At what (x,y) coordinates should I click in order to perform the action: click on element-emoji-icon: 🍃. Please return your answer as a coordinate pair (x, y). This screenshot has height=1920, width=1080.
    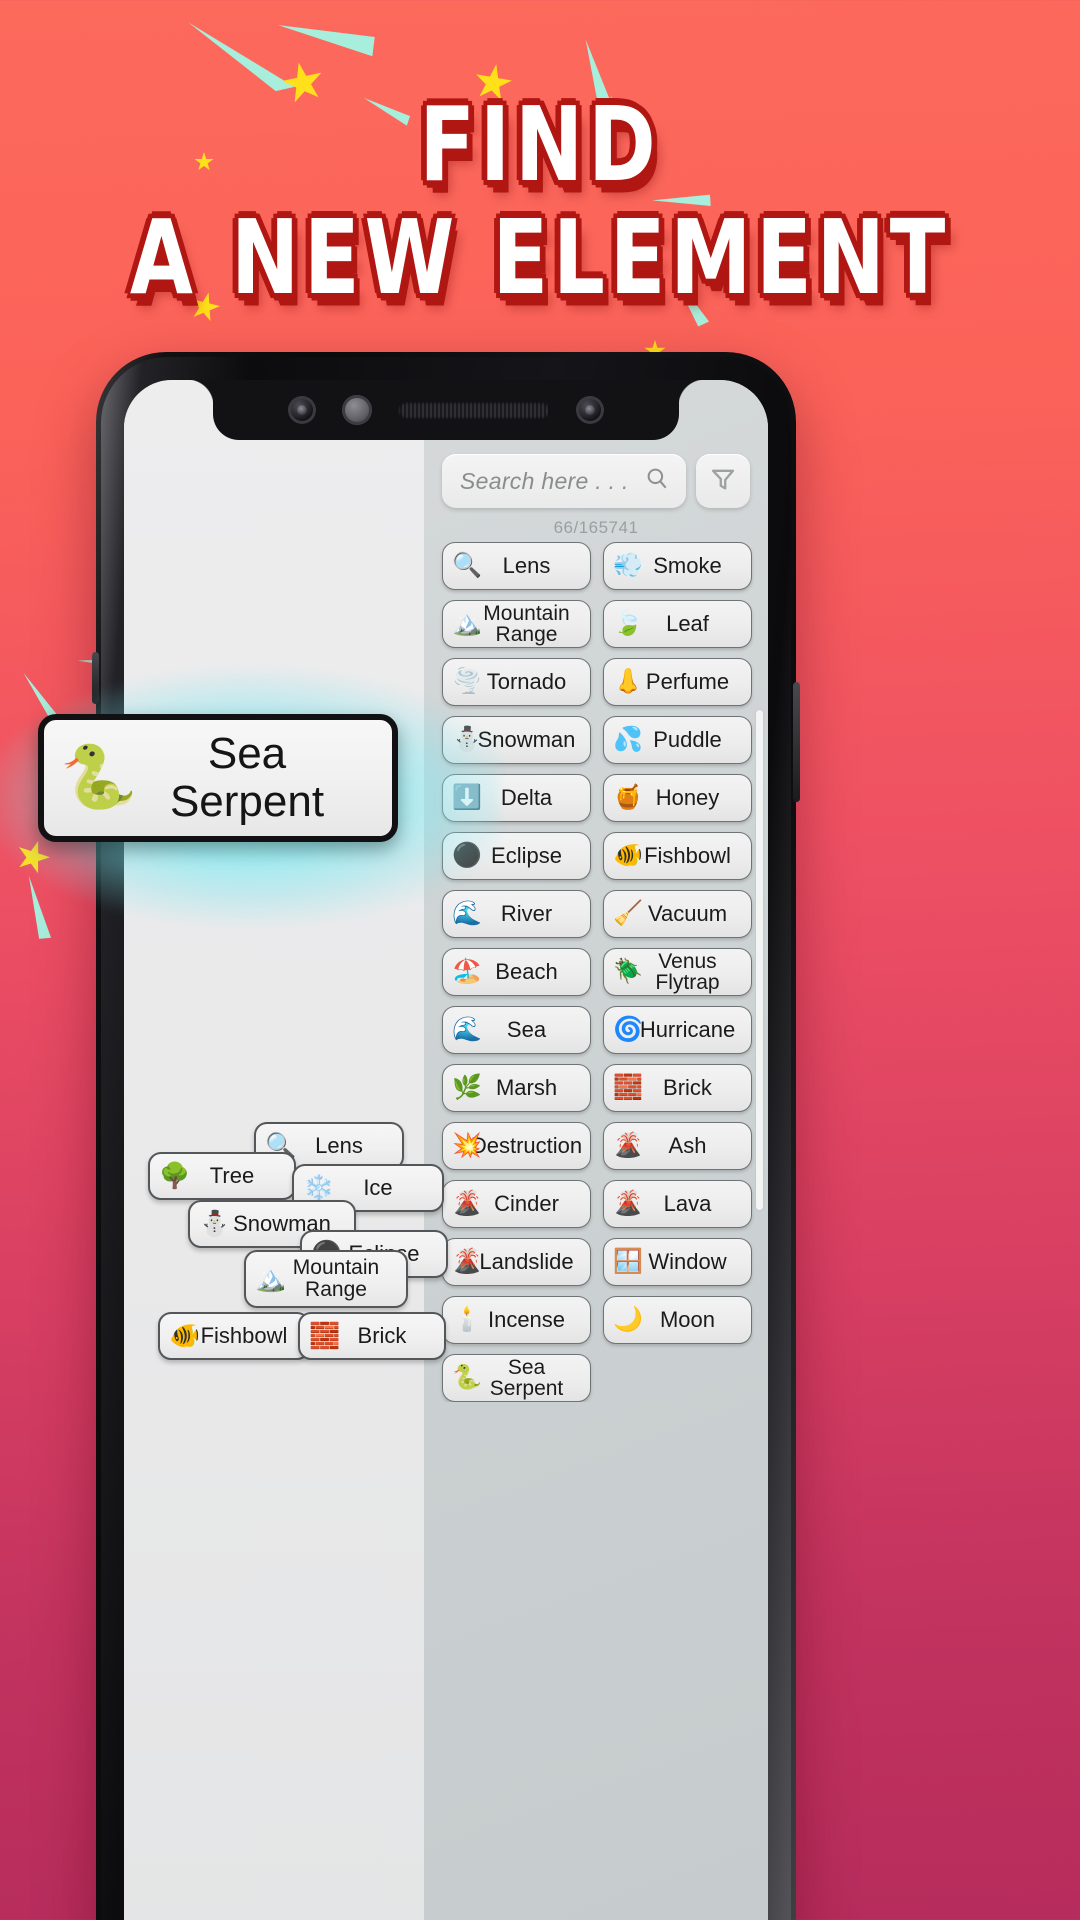
    Looking at the image, I should click on (628, 623).